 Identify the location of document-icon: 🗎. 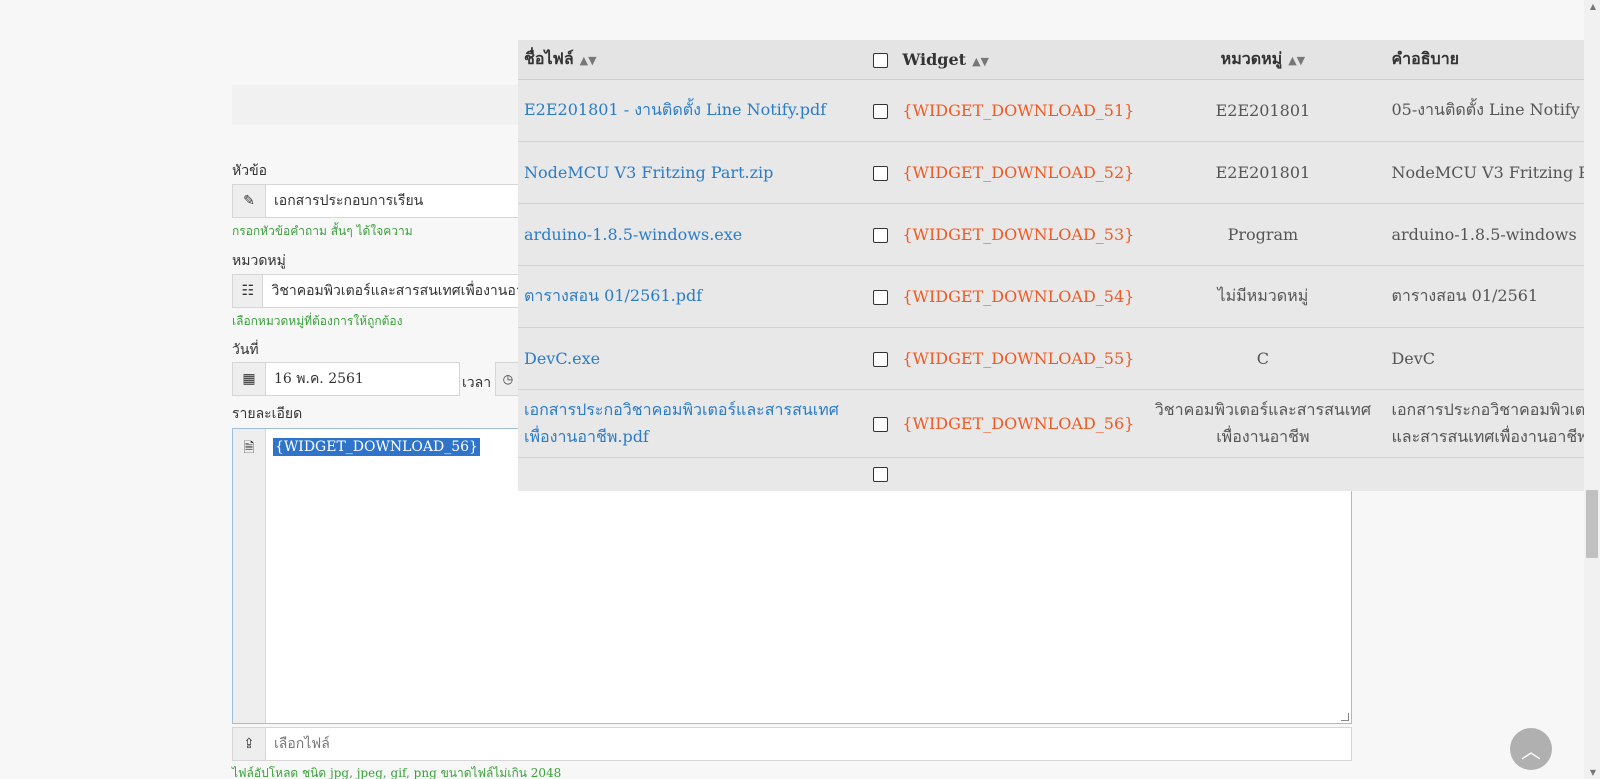
(249, 448).